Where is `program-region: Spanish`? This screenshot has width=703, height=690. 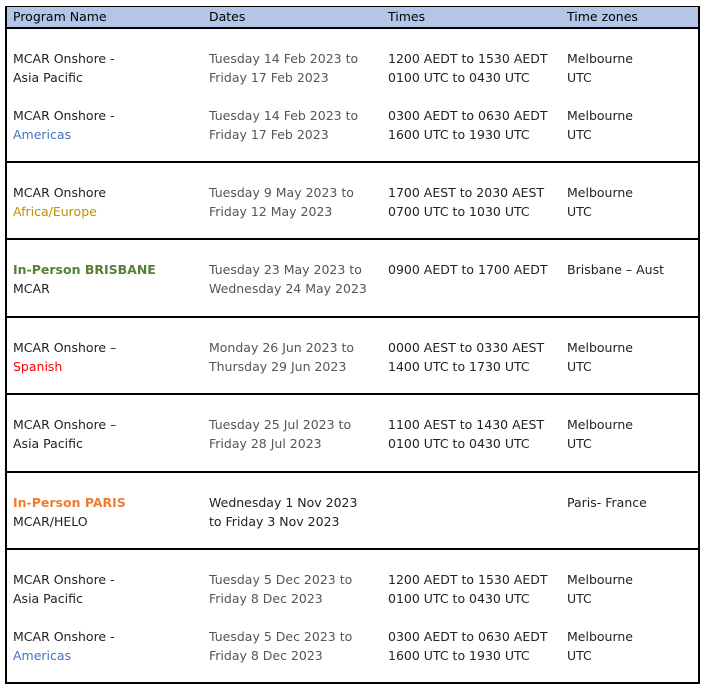
program-region: Spanish is located at coordinates (38, 366).